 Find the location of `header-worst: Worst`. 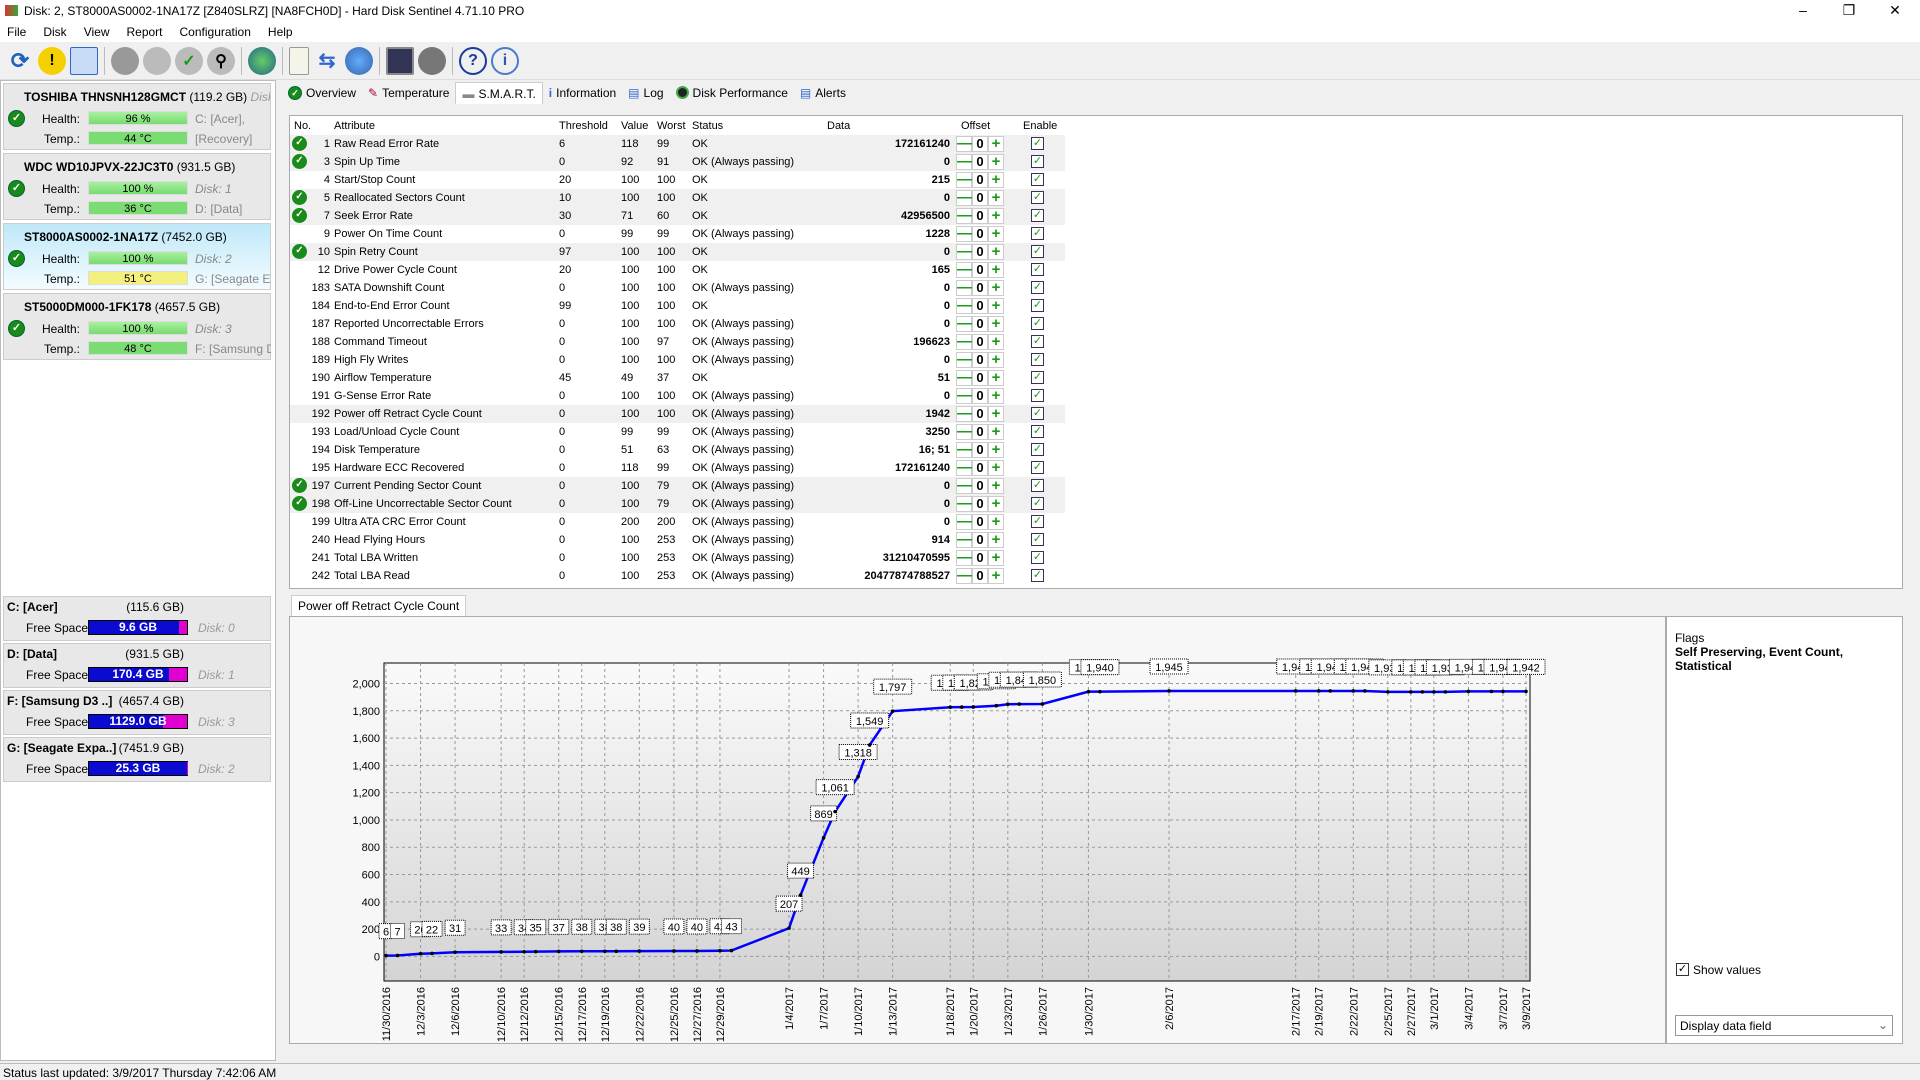

header-worst: Worst is located at coordinates (671, 126).